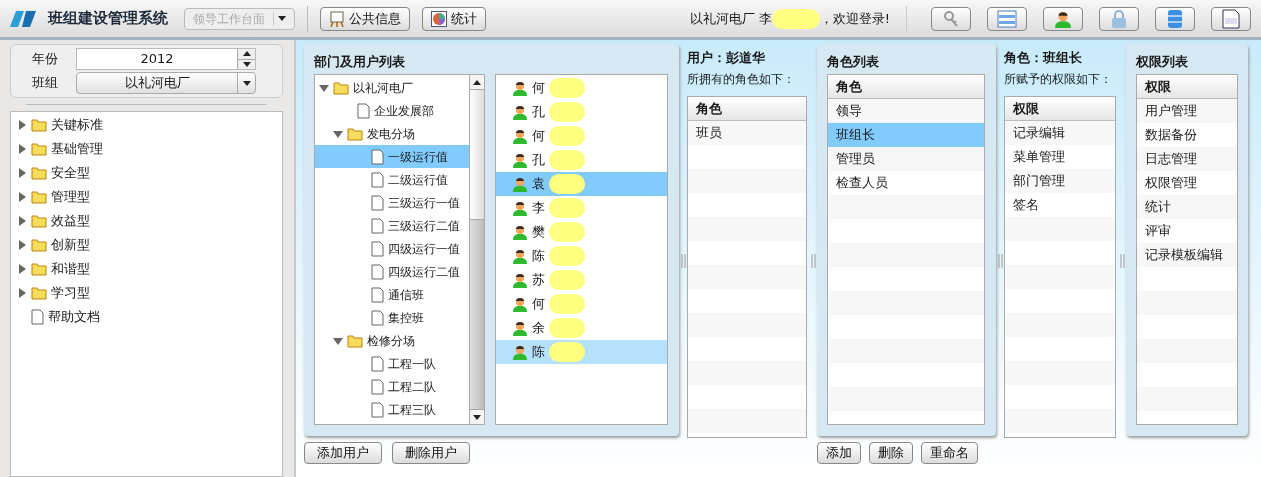 The image size is (1261, 477). I want to click on action-button: 添加用户, so click(343, 453).